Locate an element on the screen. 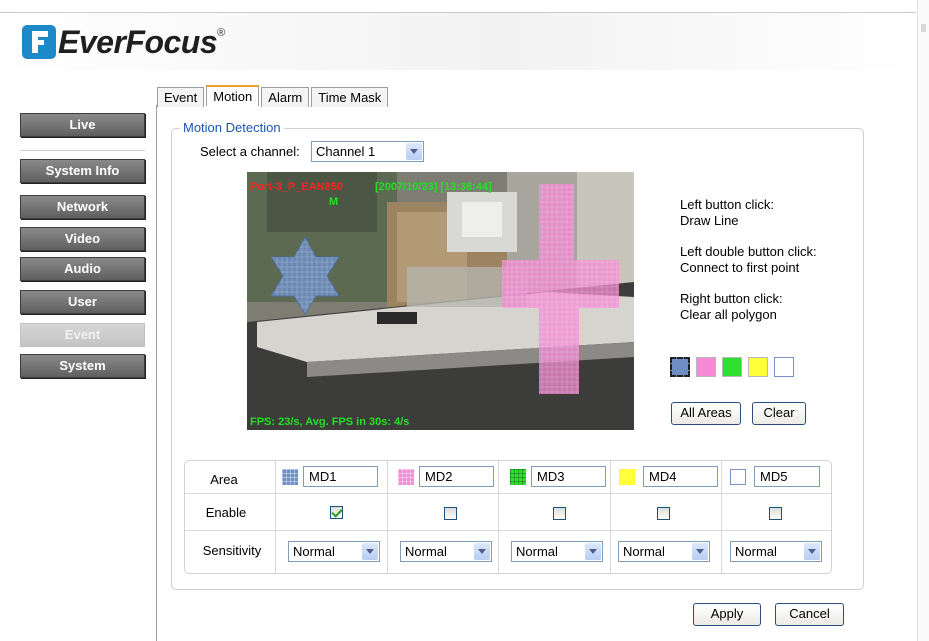 The width and height of the screenshot is (929, 641). md1-sensitivity-select: Normal is located at coordinates (334, 551).